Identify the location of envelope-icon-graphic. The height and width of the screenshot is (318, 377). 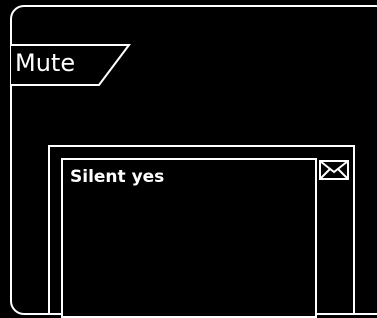
(334, 170).